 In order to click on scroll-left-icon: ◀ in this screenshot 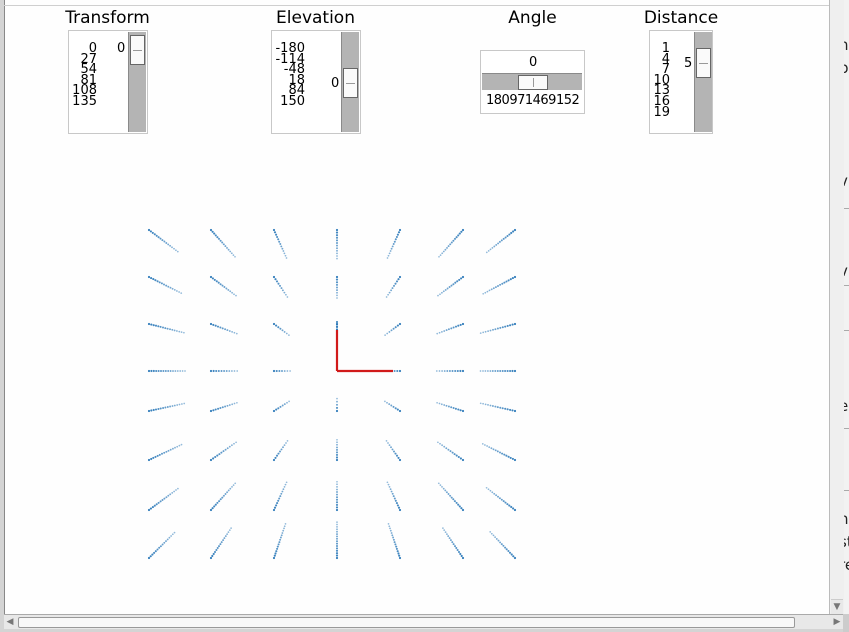, I will do `click(10, 622)`.